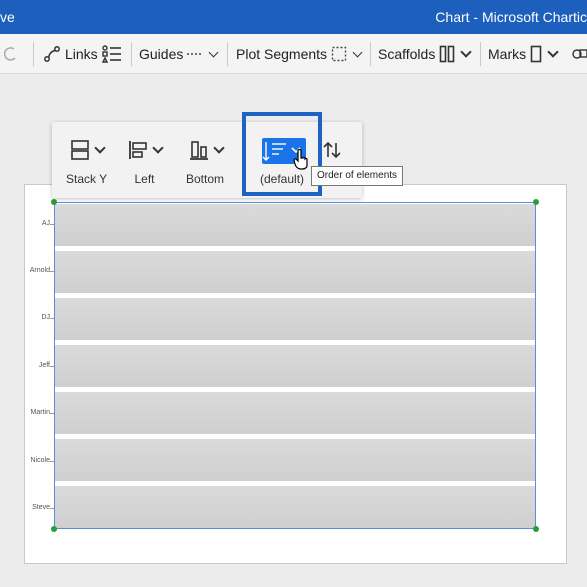  Describe the element at coordinates (536, 529) in the screenshot. I see `resize-handle-bottom-right` at that location.